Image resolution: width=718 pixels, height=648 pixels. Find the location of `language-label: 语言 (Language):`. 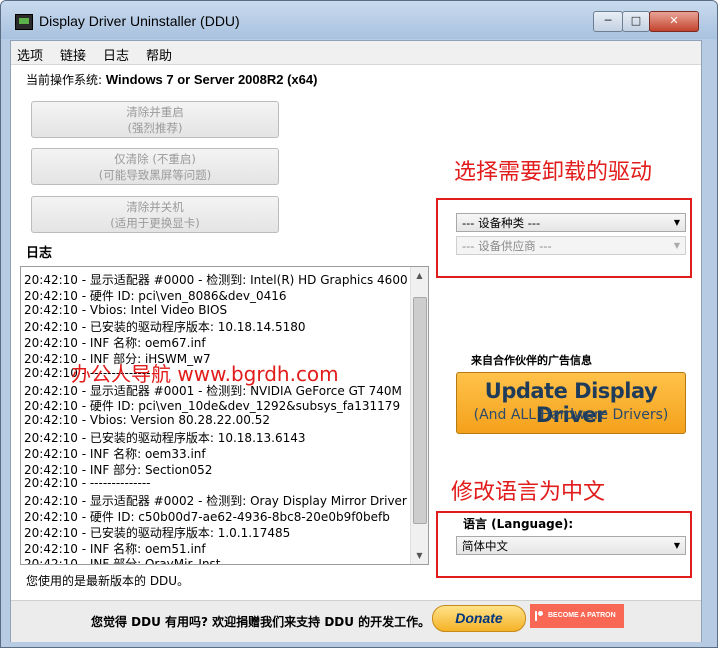

language-label: 语言 (Language): is located at coordinates (518, 524).